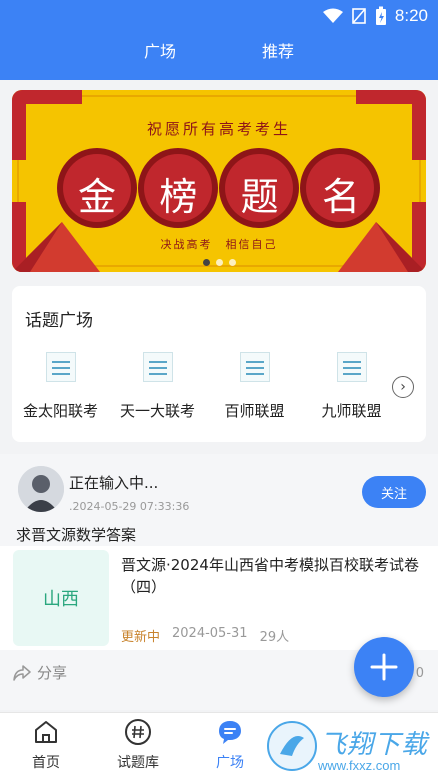 The image size is (438, 778). I want to click on status-bar: 8:20, so click(375, 16).